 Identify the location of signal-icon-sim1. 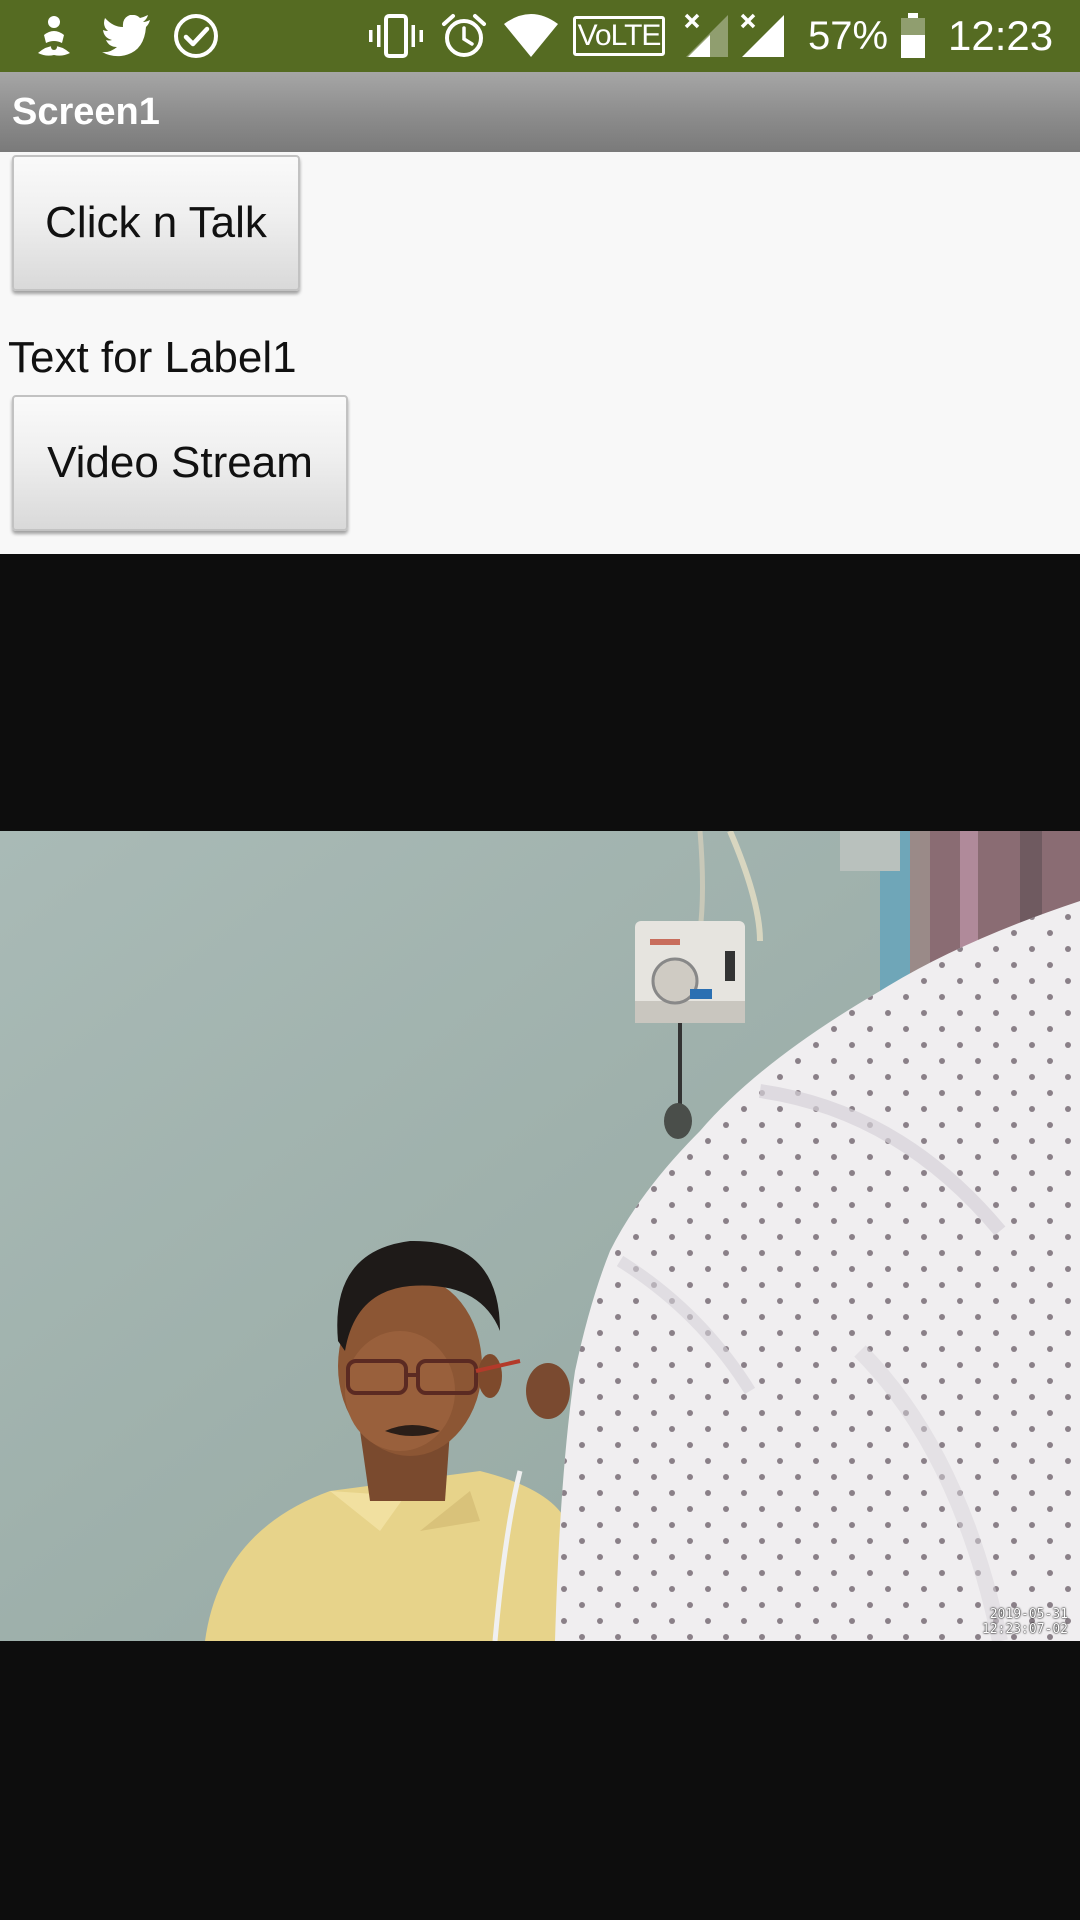
(707, 36).